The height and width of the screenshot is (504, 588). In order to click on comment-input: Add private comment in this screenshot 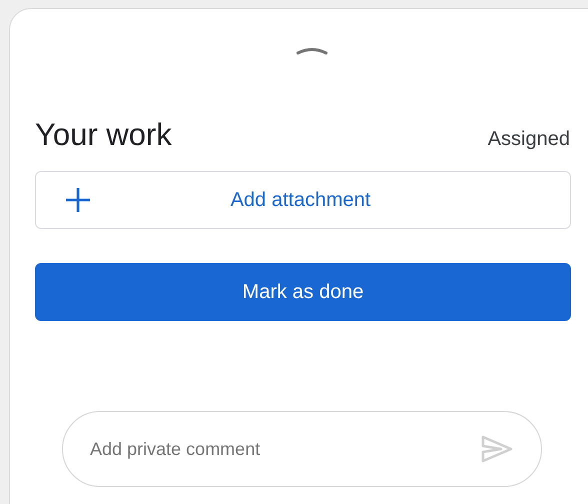, I will do `click(284, 449)`.